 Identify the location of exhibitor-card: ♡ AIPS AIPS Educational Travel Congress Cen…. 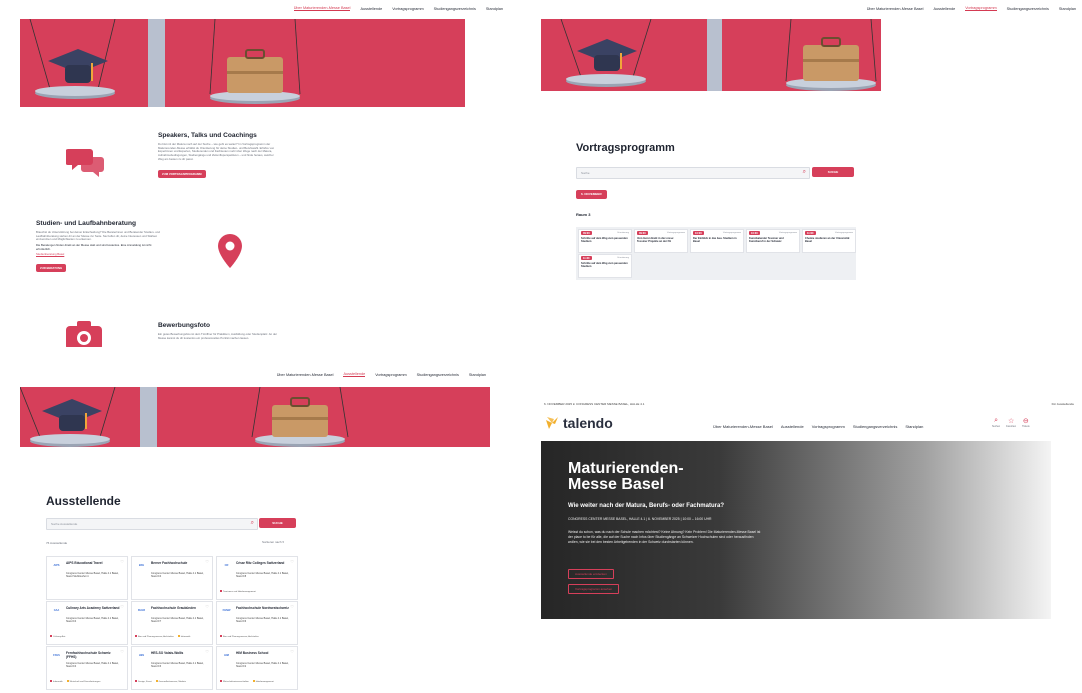
(87, 578).